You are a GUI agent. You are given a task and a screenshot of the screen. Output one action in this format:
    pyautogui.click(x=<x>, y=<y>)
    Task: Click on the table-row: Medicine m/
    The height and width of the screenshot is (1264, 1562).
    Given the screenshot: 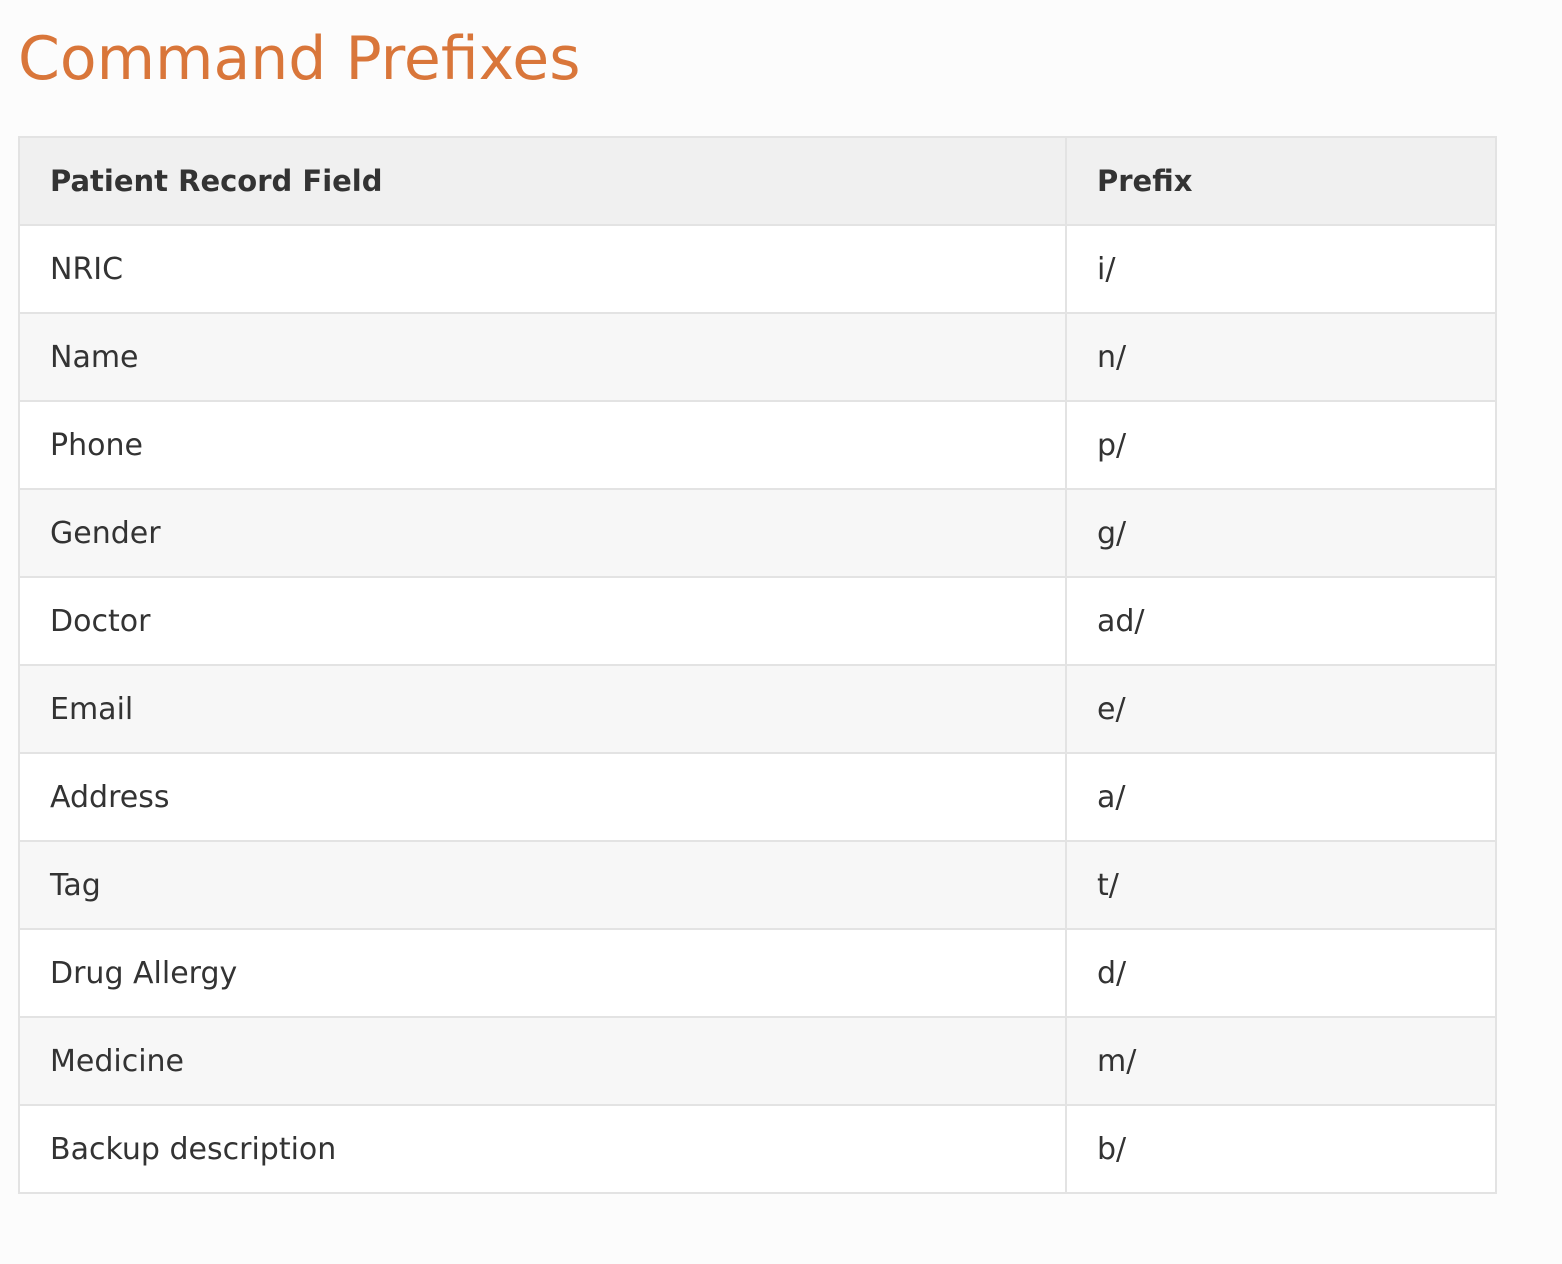 What is the action you would take?
    pyautogui.click(x=757, y=1061)
    